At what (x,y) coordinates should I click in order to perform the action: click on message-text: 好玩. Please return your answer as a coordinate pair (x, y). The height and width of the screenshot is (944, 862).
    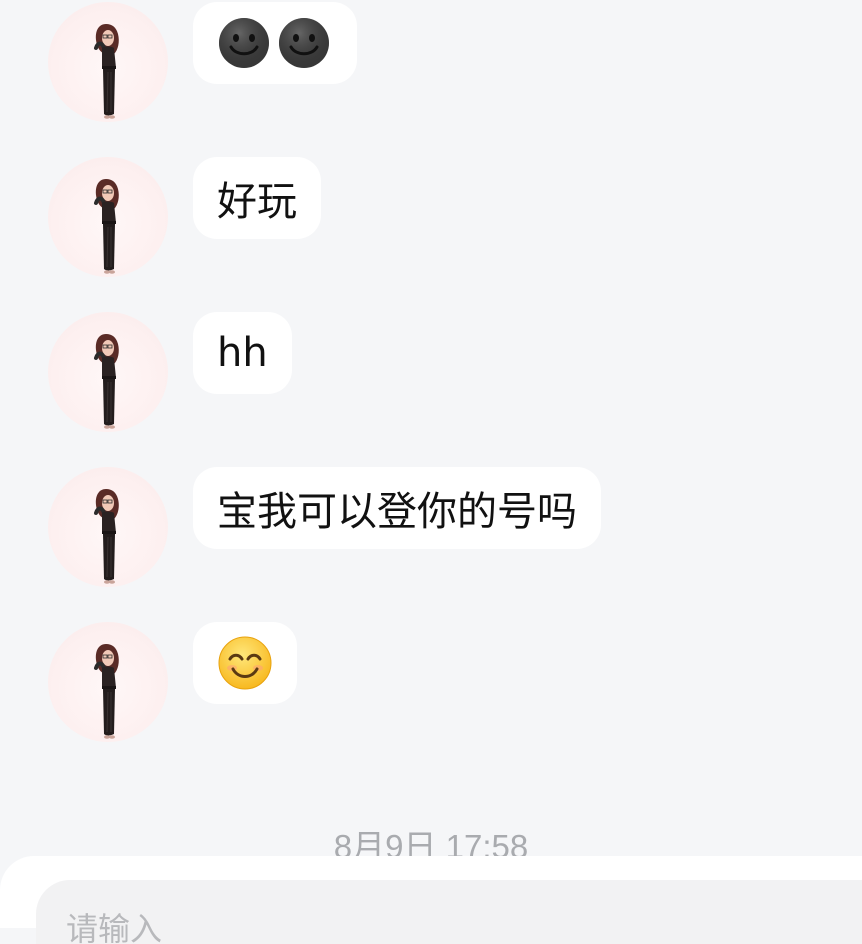
    Looking at the image, I should click on (257, 202).